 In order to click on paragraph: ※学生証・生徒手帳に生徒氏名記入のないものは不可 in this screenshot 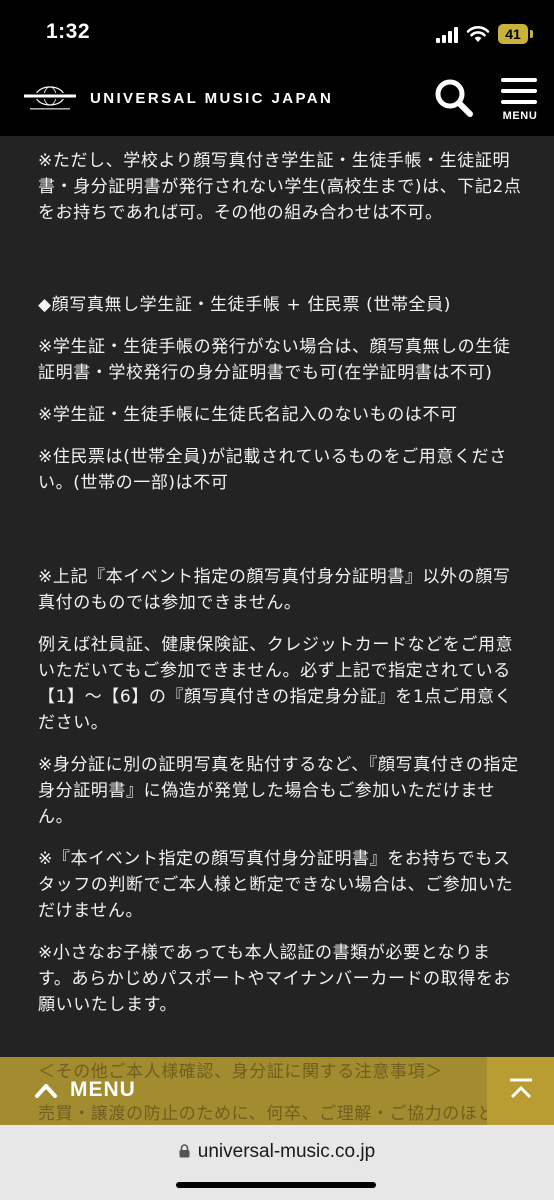, I will do `click(248, 415)`.